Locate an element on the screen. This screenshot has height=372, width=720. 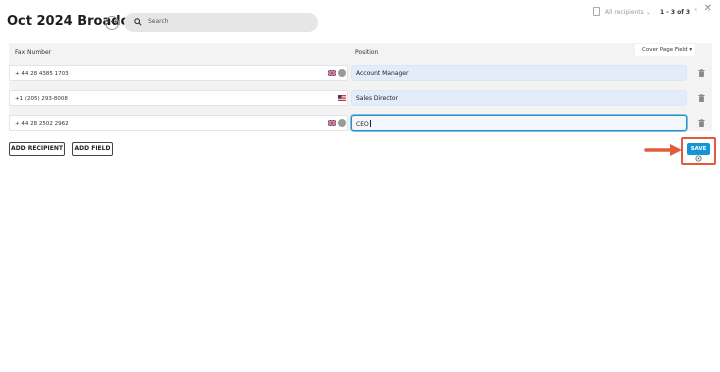
table-row: +1 (205) 293-8008 Sales Director is located at coordinates (360, 98).